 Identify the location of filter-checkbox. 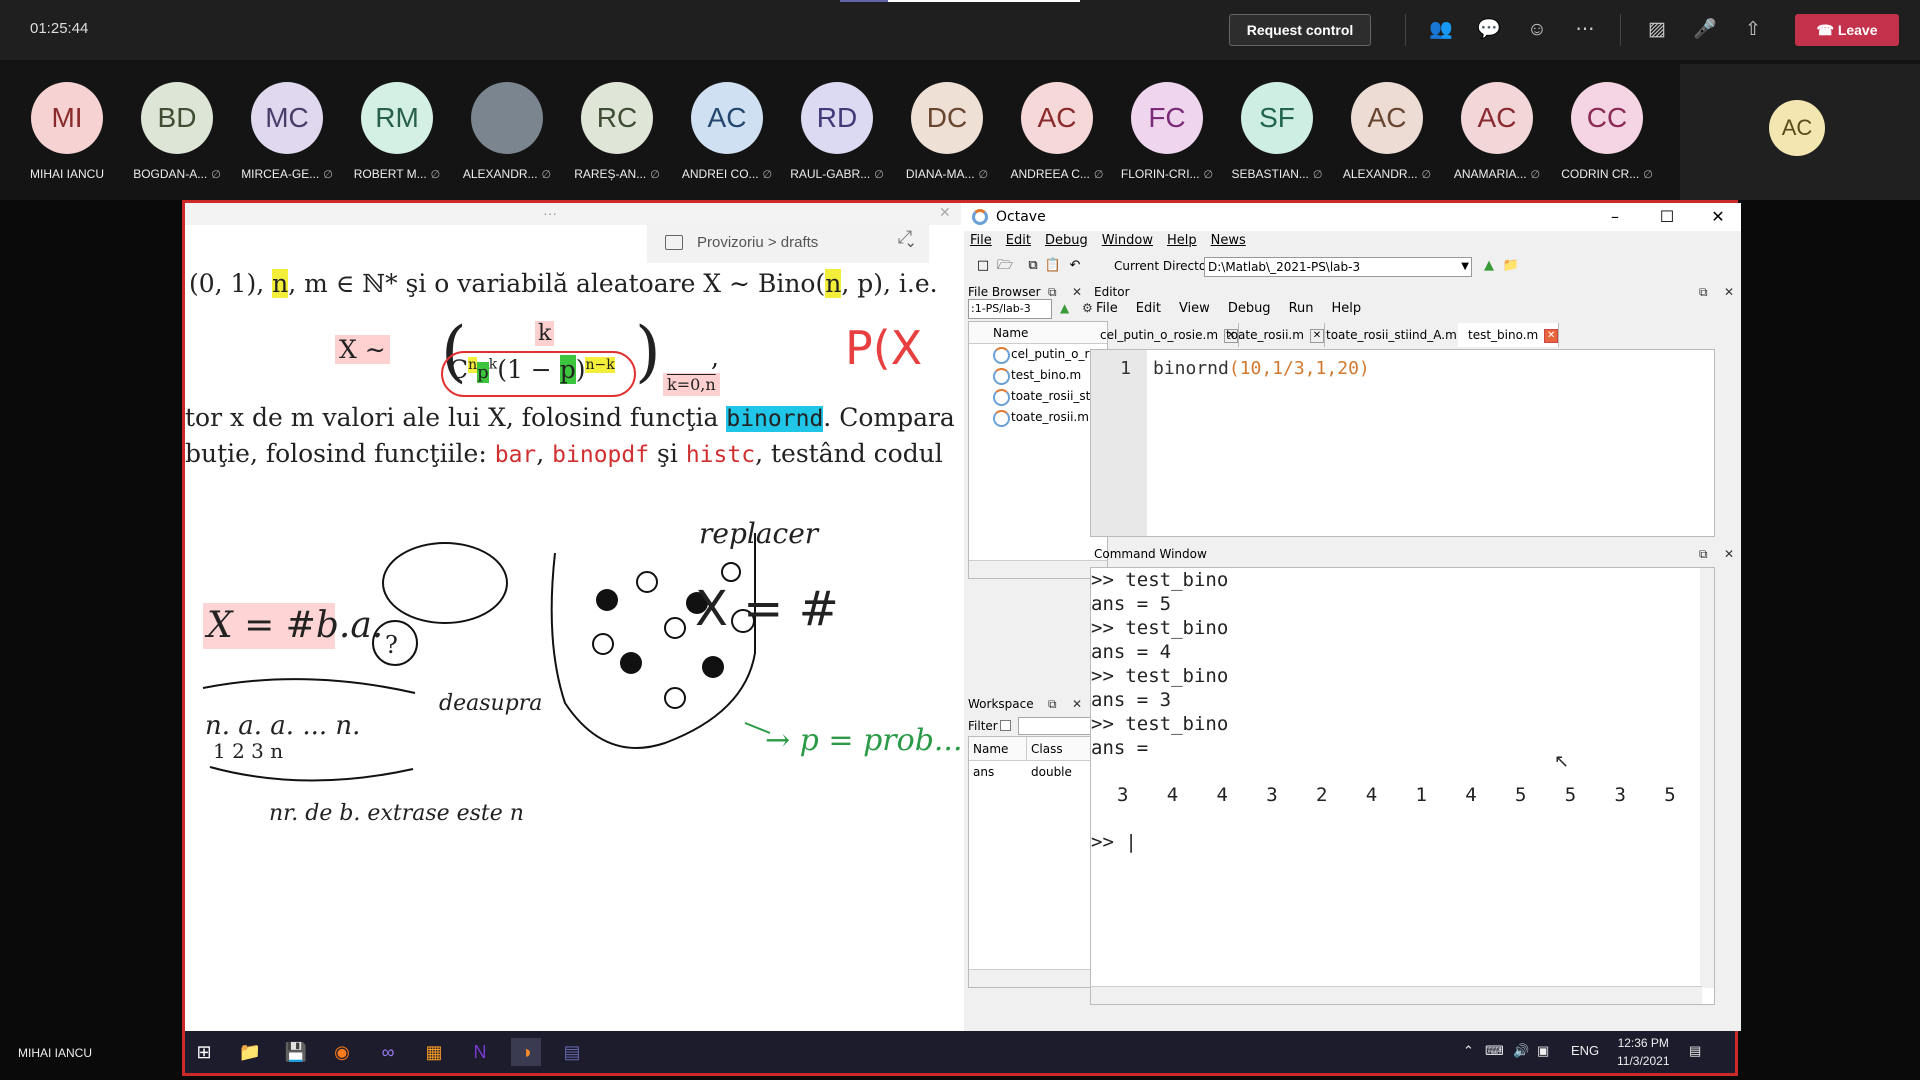
(1005, 725).